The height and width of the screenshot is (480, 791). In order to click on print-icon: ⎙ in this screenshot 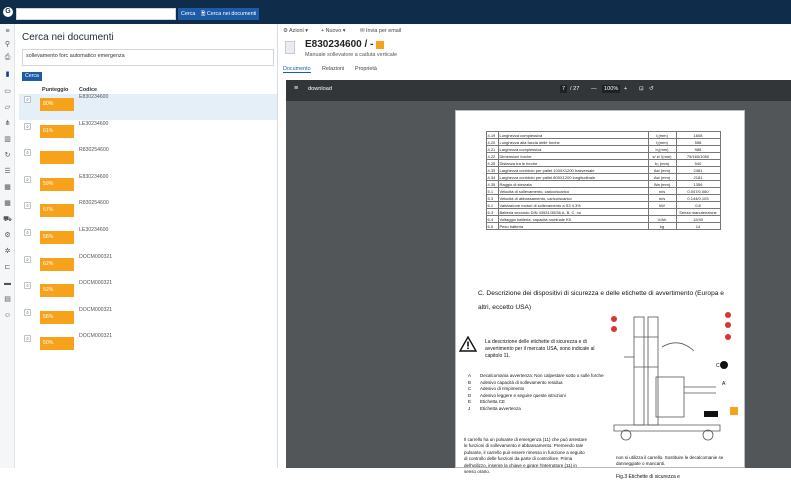, I will do `click(7, 58)`.